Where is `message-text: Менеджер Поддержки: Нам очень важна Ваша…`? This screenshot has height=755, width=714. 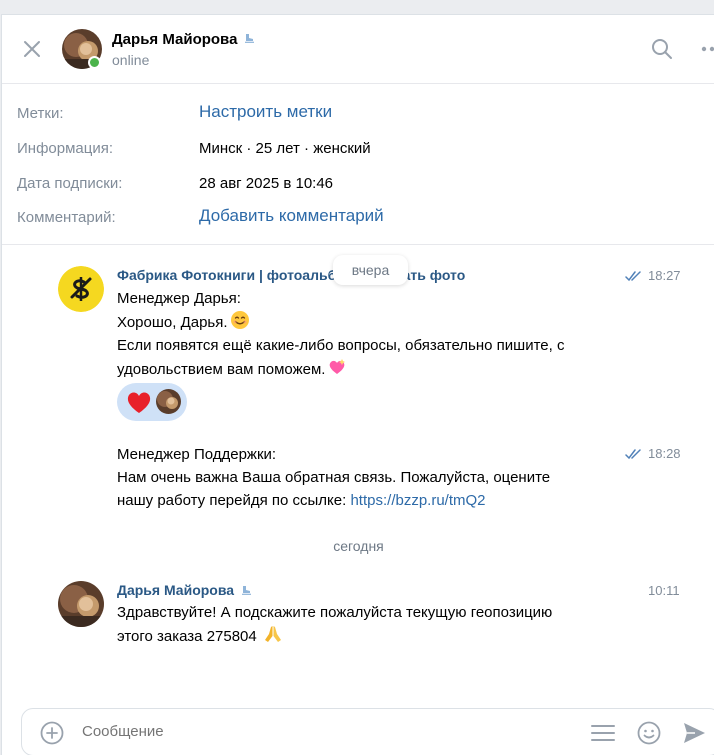 message-text: Менеджер Поддержки: Нам очень важна Ваша… is located at coordinates (367, 477).